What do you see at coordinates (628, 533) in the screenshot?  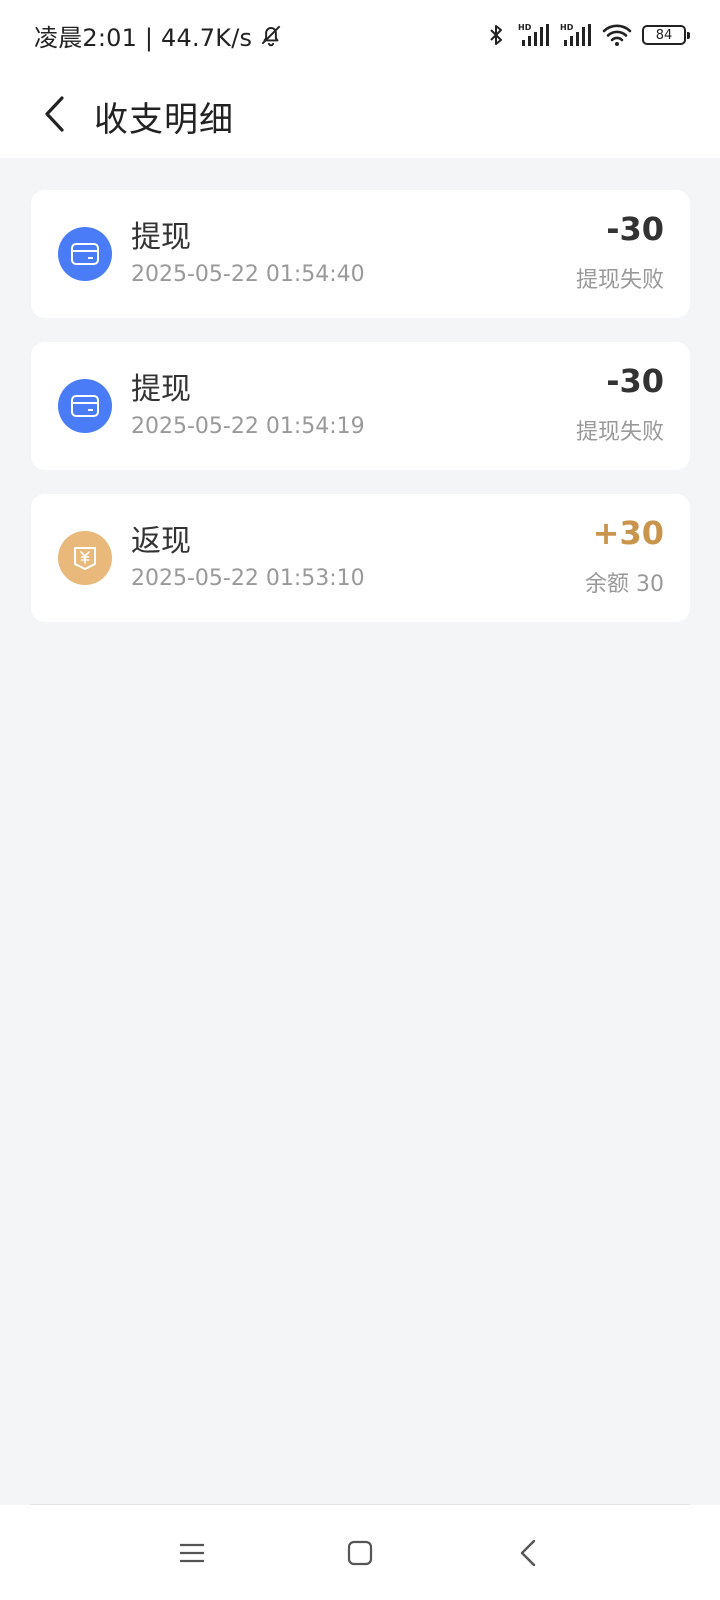 I see `transaction-amount: +30` at bounding box center [628, 533].